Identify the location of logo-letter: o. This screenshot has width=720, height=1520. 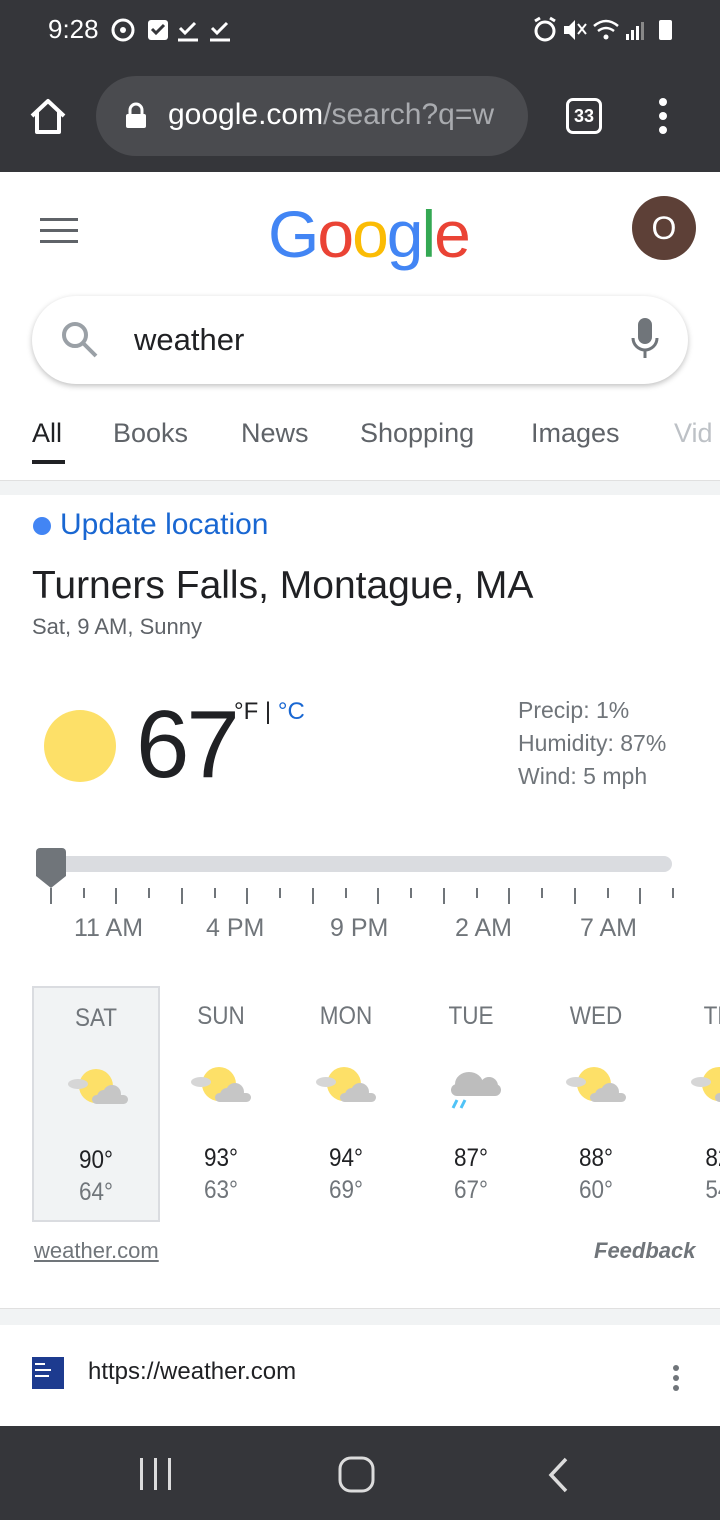
(370, 234).